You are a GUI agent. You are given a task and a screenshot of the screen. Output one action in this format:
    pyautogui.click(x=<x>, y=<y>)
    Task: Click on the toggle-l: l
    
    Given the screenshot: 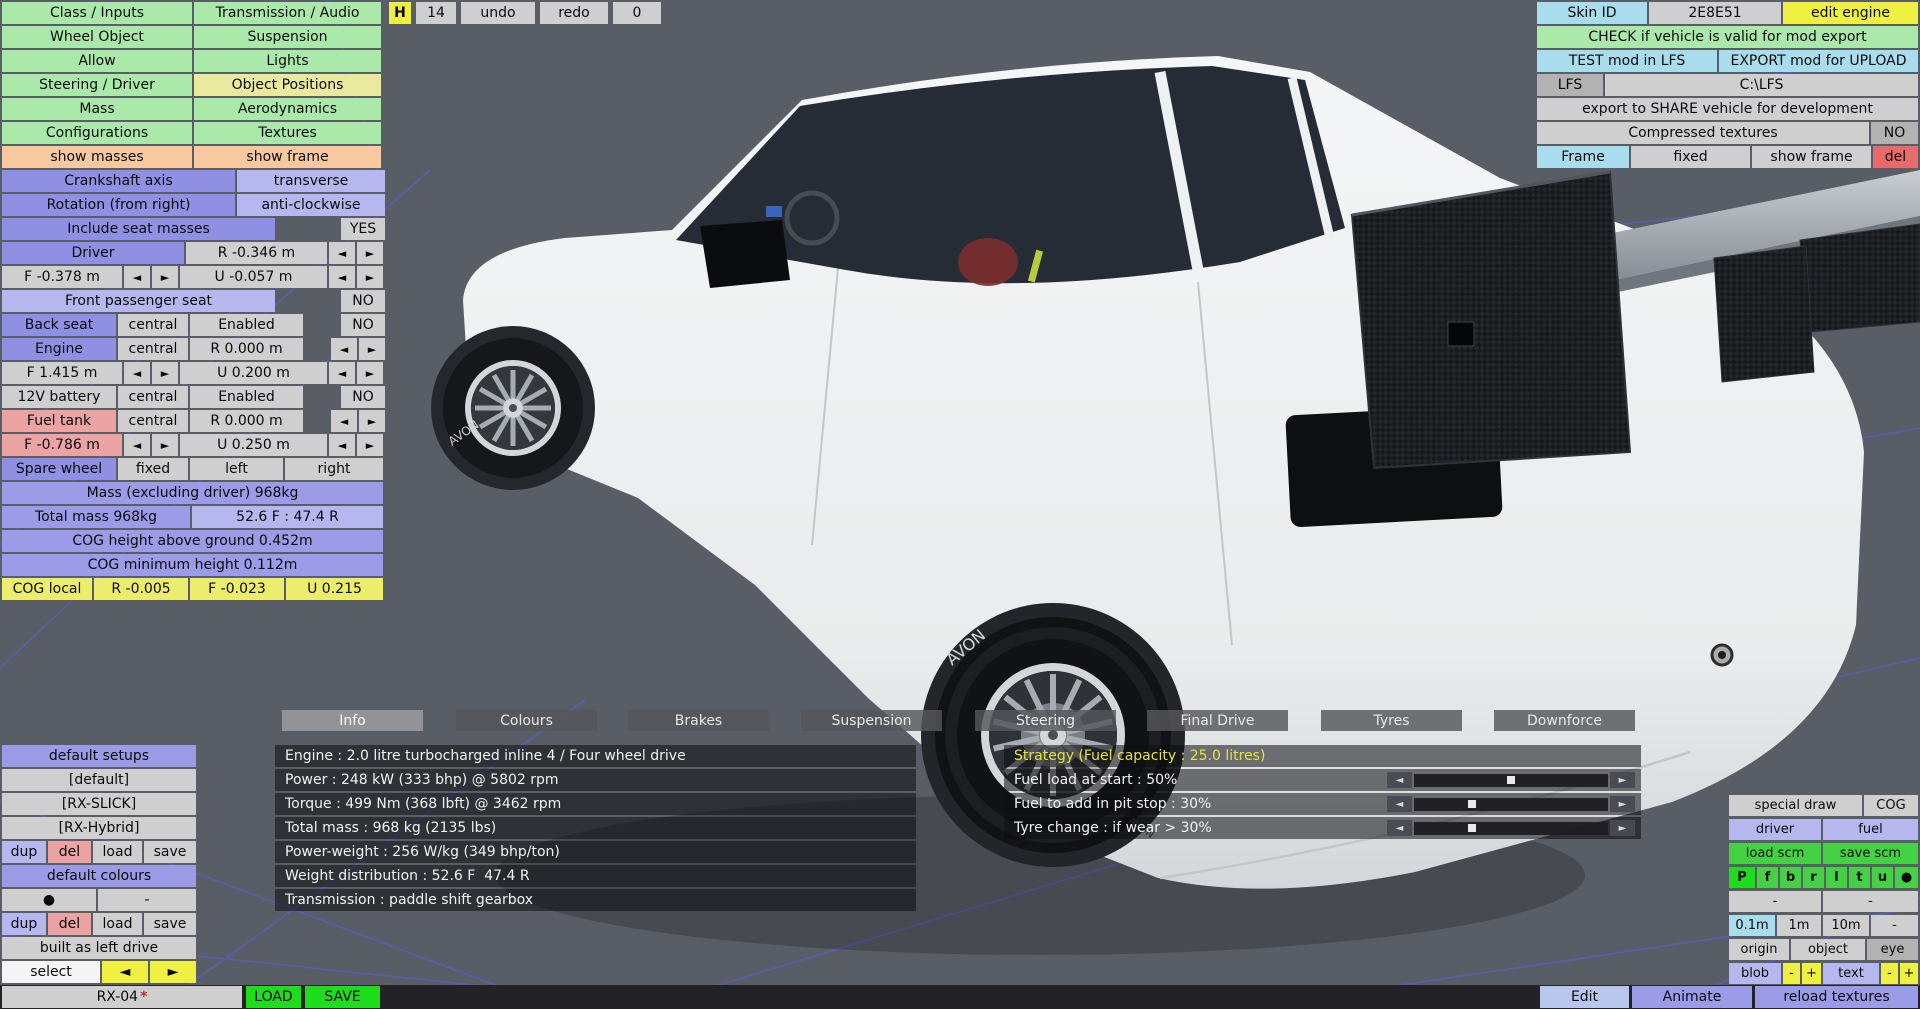 What is the action you would take?
    pyautogui.click(x=1836, y=877)
    